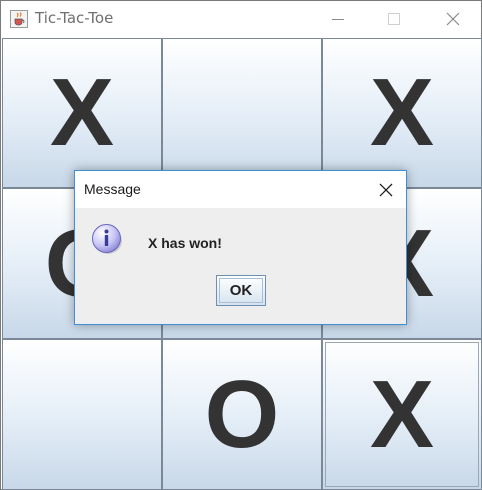  I want to click on title-bar: Tic-Tac-Toe, so click(241, 19).